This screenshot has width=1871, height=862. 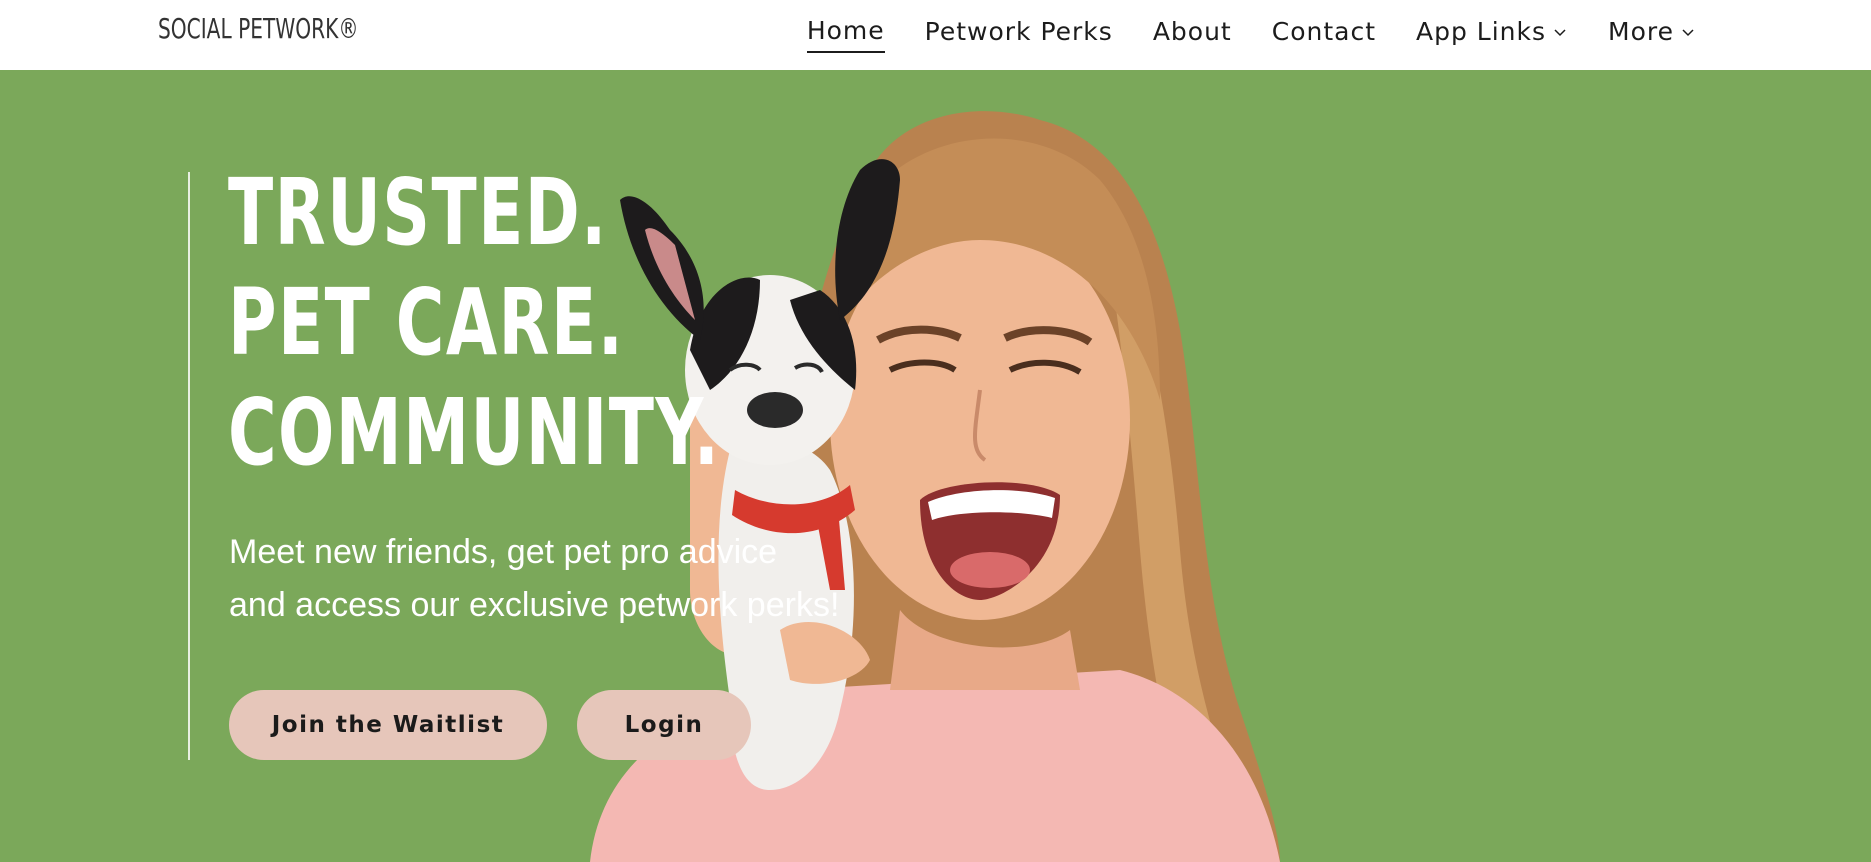 I want to click on headline-line-3: COMMUNITY., so click(x=474, y=432).